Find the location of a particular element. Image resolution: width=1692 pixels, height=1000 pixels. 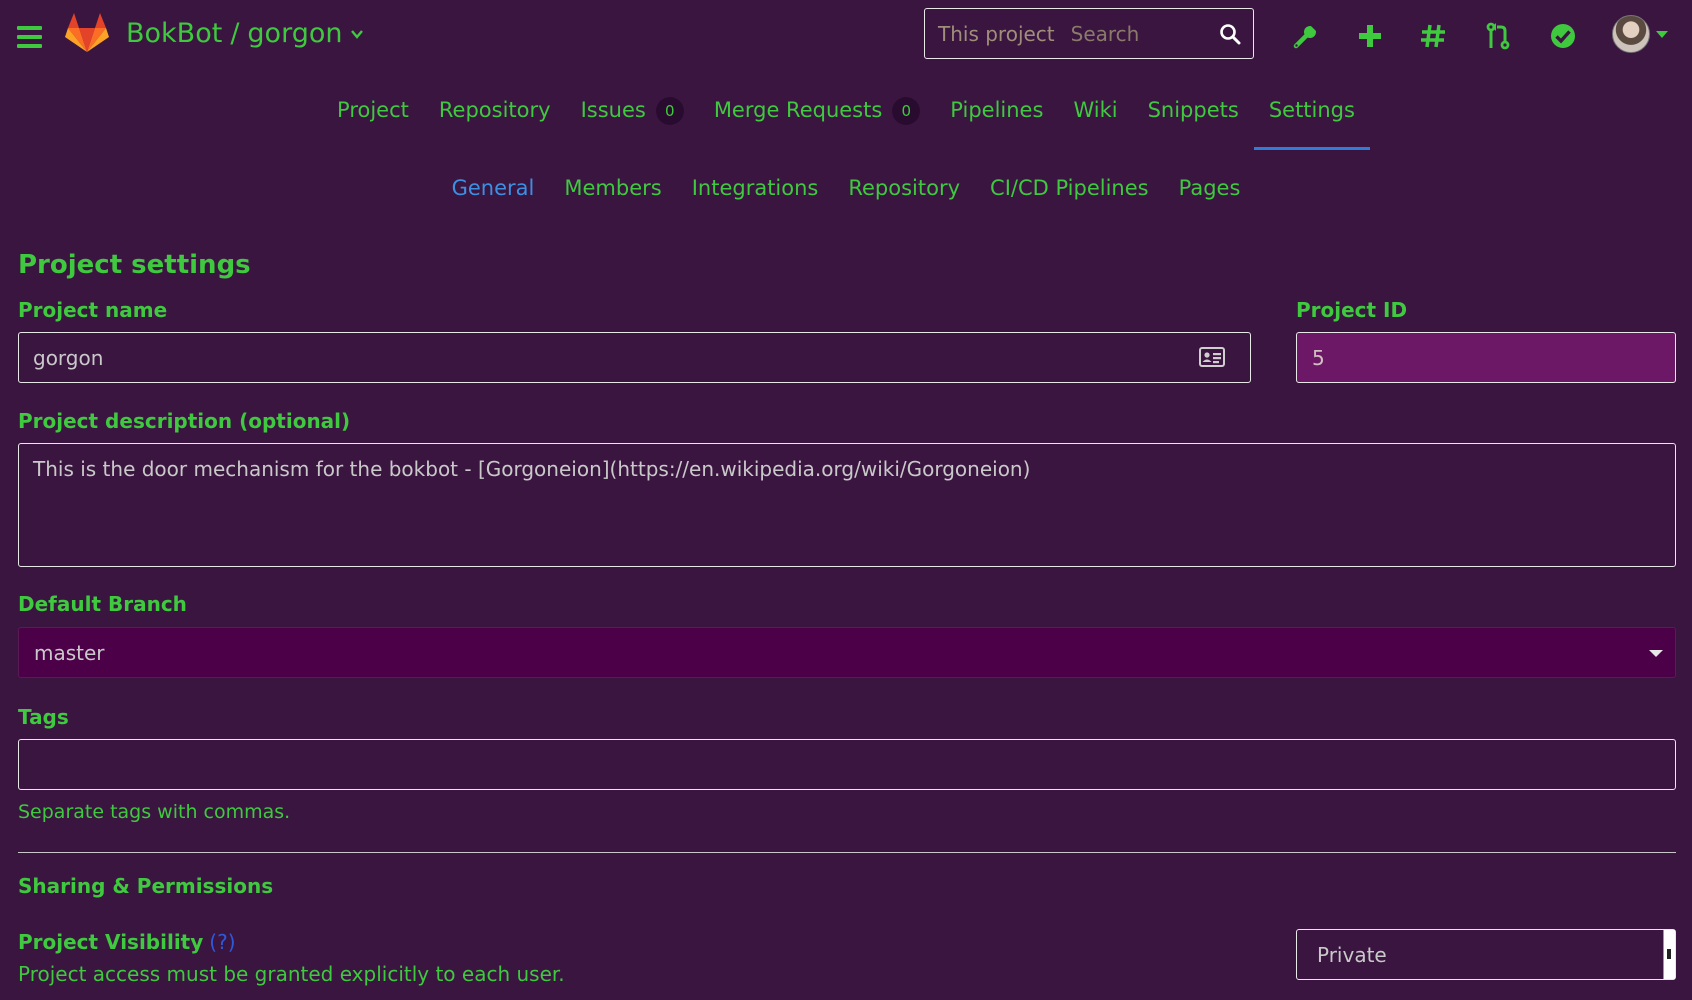

user-menu is located at coordinates (1640, 34).